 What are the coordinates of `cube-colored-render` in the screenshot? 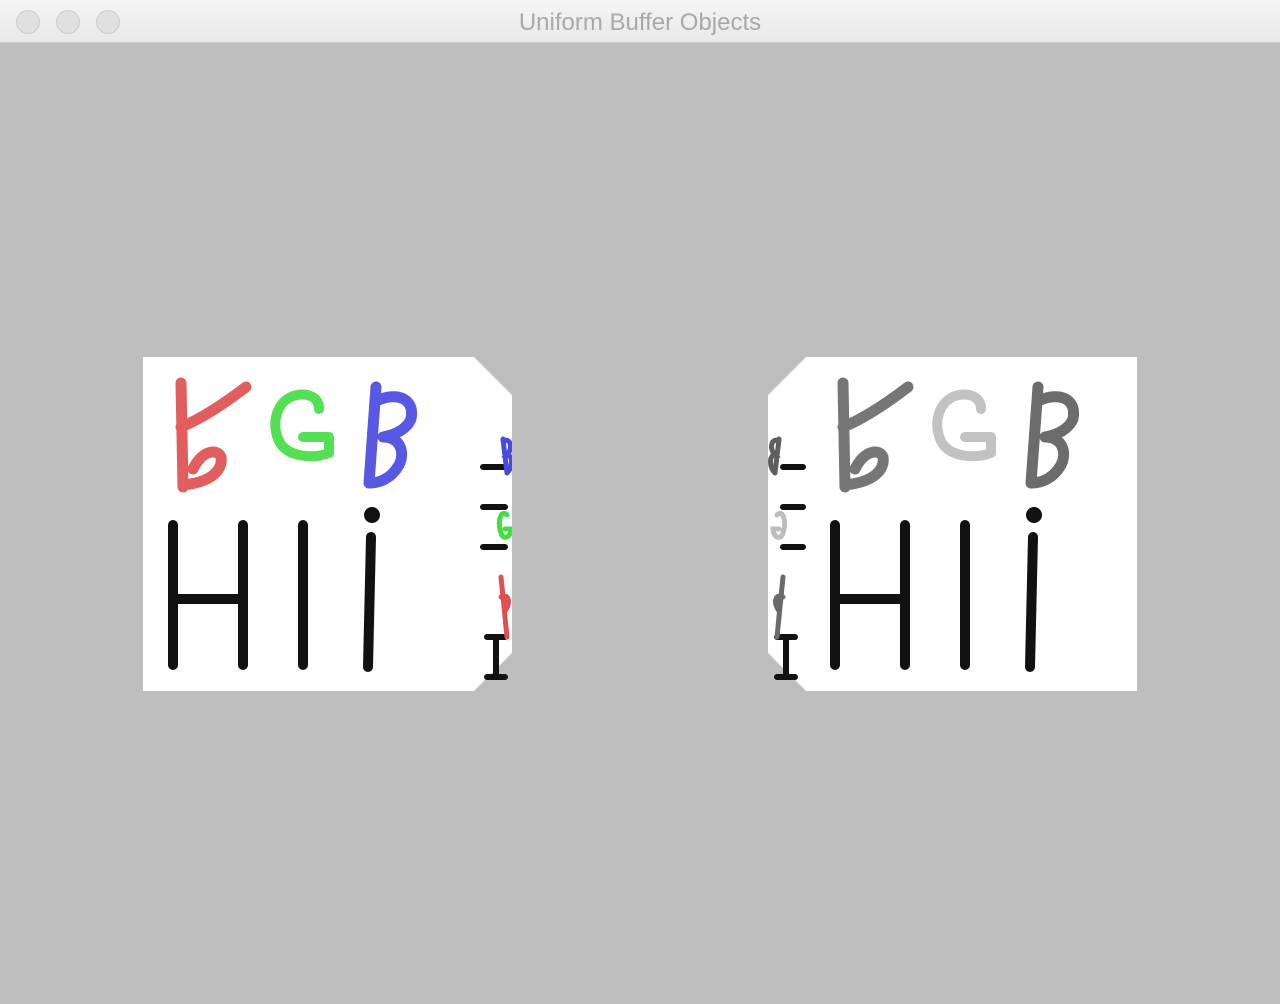 It's located at (327, 524).